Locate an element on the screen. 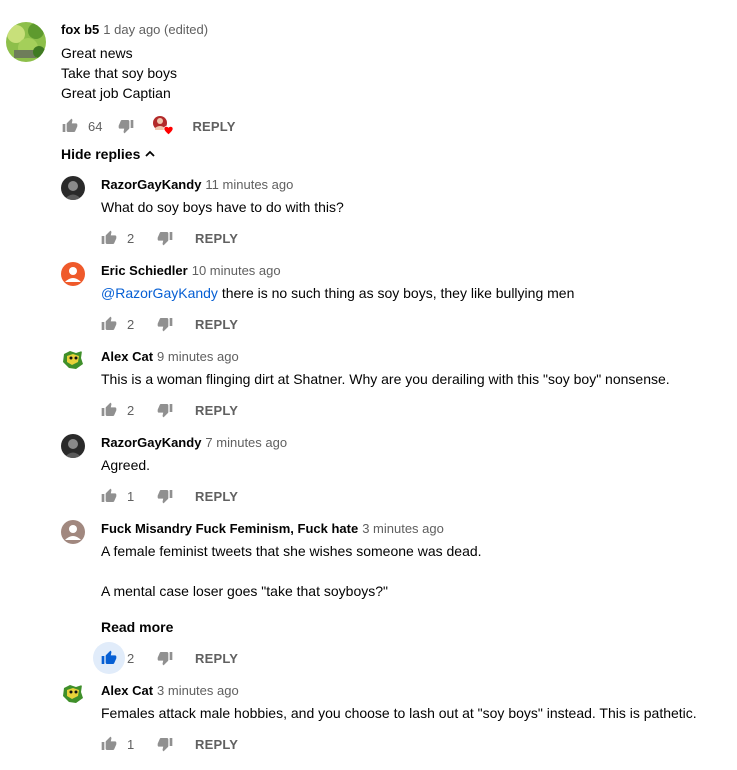  hide-replies-button: Hide replies is located at coordinates (108, 154).